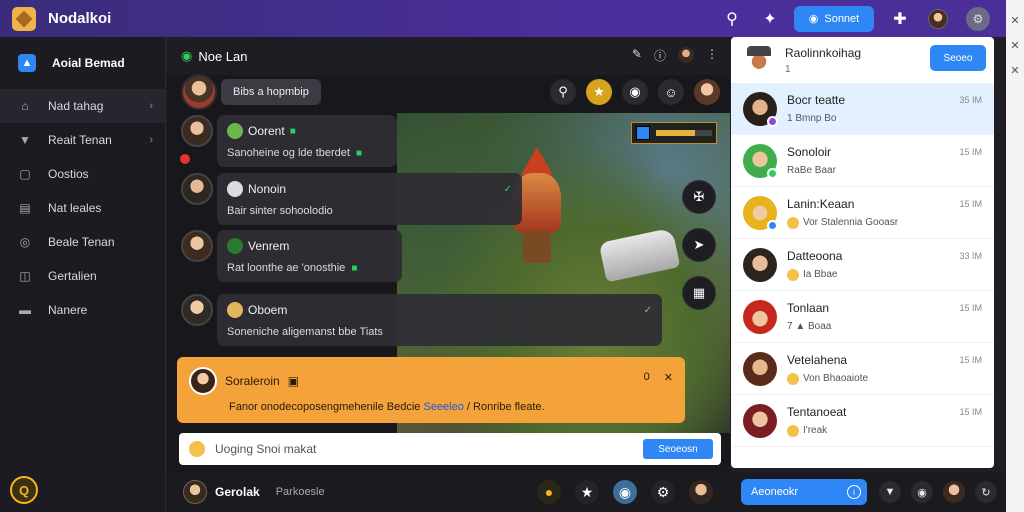 The width and height of the screenshot is (1024, 512). What do you see at coordinates (900, 19) in the screenshot?
I see `add-icon: ✚` at bounding box center [900, 19].